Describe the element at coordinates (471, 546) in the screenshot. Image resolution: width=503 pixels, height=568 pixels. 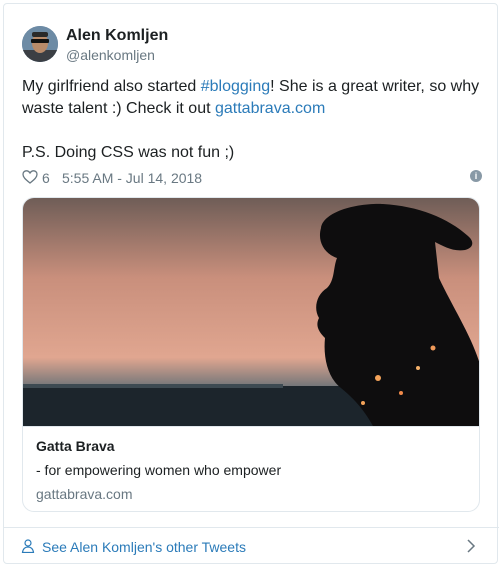
I see `chevron-right-icon` at that location.